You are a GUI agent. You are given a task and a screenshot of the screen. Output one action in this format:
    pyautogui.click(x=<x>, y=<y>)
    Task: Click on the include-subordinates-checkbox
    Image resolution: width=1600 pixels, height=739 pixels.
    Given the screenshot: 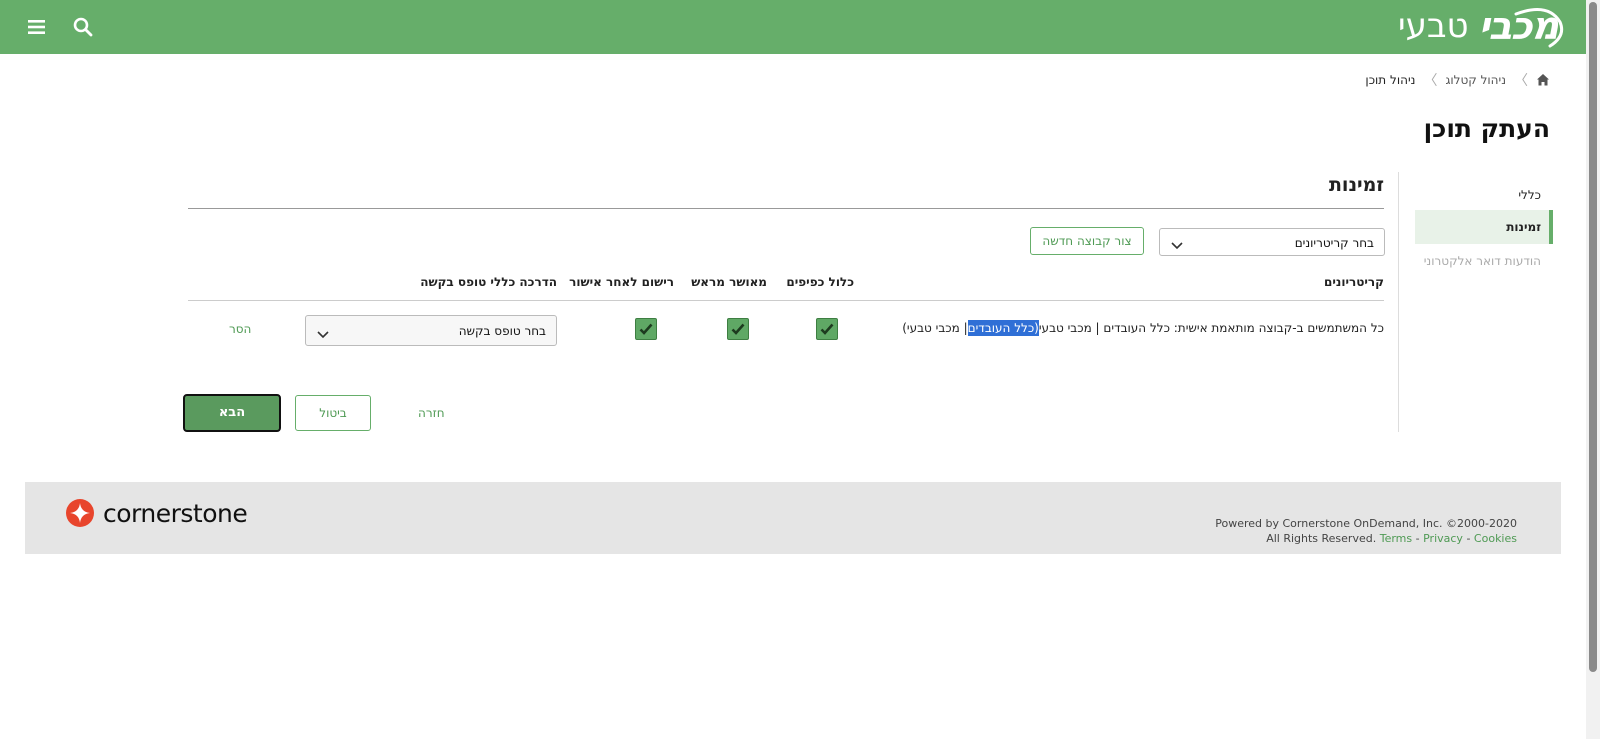 What is the action you would take?
    pyautogui.click(x=827, y=329)
    